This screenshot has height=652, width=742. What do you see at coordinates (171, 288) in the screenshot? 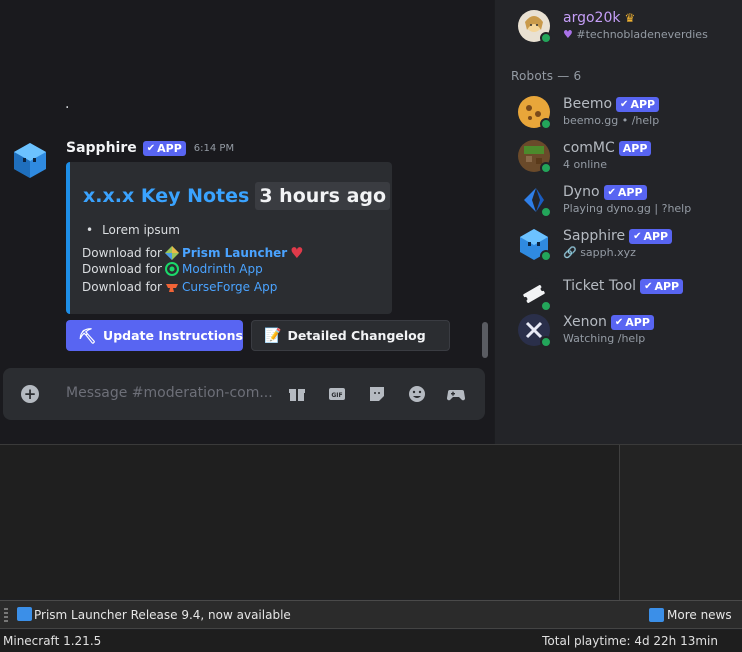
I see `curseforge-icon` at bounding box center [171, 288].